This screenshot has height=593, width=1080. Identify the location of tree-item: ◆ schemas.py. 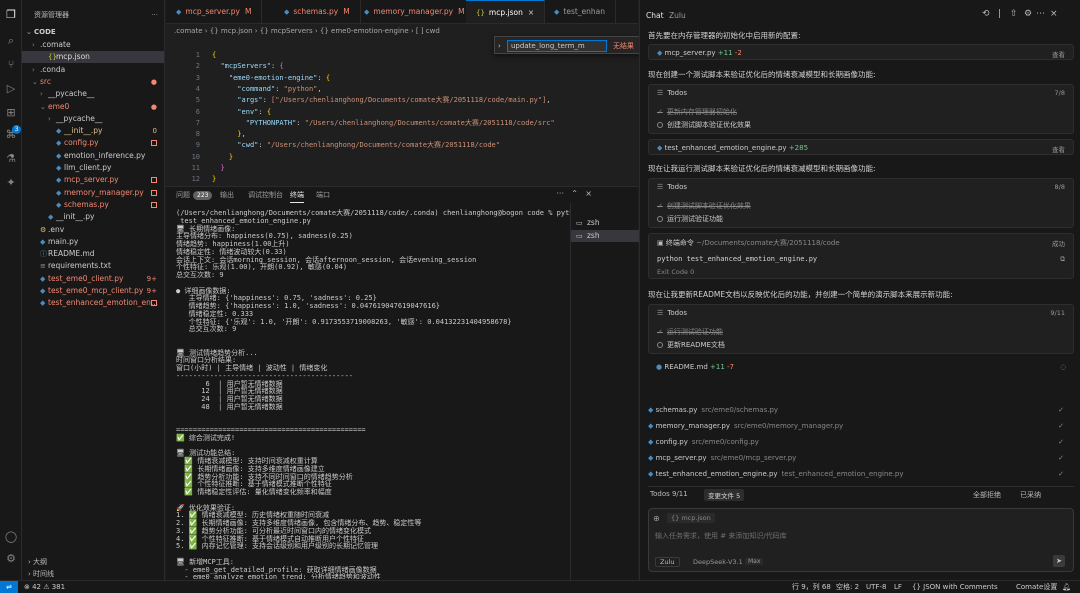
(93, 205).